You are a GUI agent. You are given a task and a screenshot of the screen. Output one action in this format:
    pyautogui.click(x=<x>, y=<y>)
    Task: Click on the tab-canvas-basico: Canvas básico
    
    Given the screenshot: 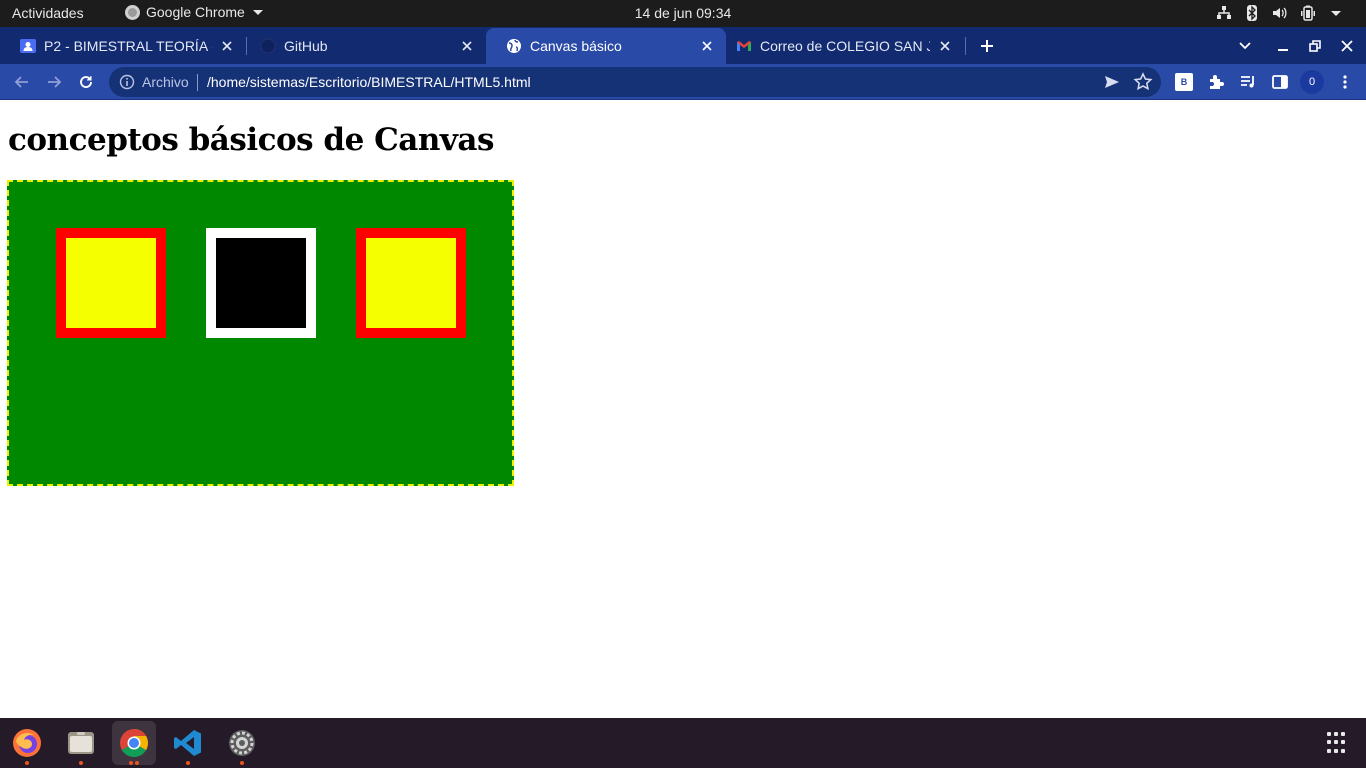 What is the action you would take?
    pyautogui.click(x=606, y=46)
    